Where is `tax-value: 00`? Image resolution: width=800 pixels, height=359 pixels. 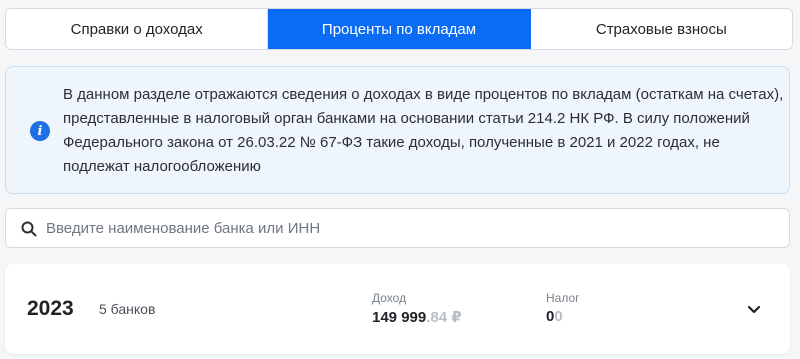 tax-value: 00 is located at coordinates (554, 316).